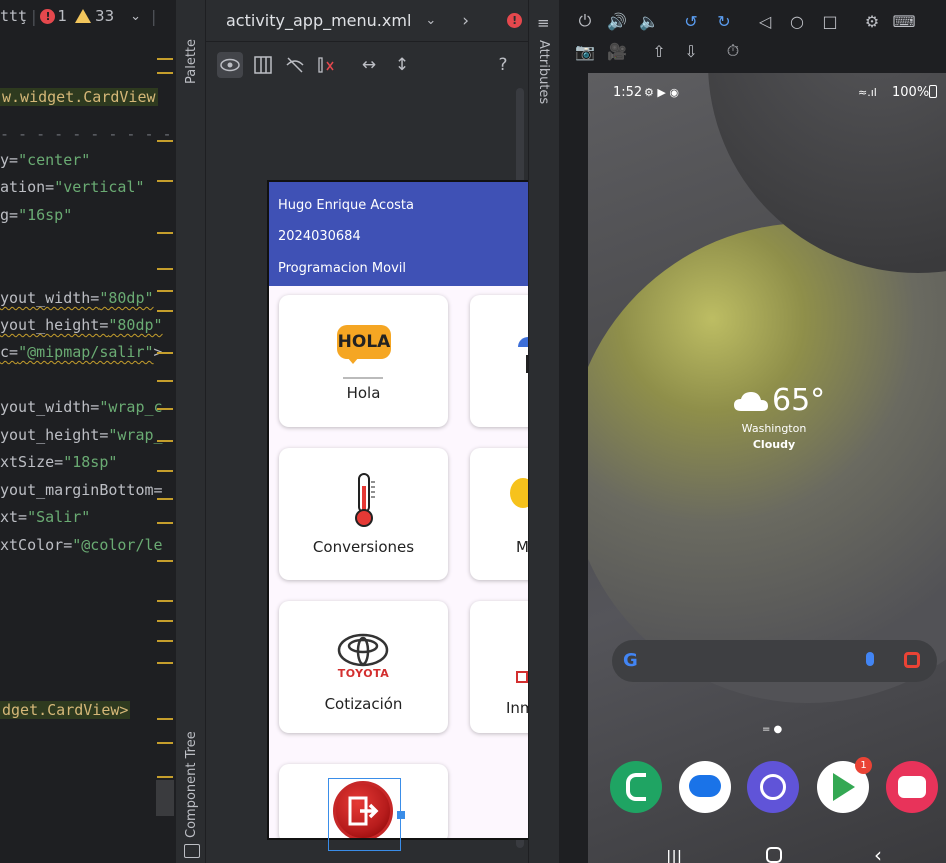  Describe the element at coordinates (72, 187) in the screenshot. I see `code-line: ation="vertical"` at that location.